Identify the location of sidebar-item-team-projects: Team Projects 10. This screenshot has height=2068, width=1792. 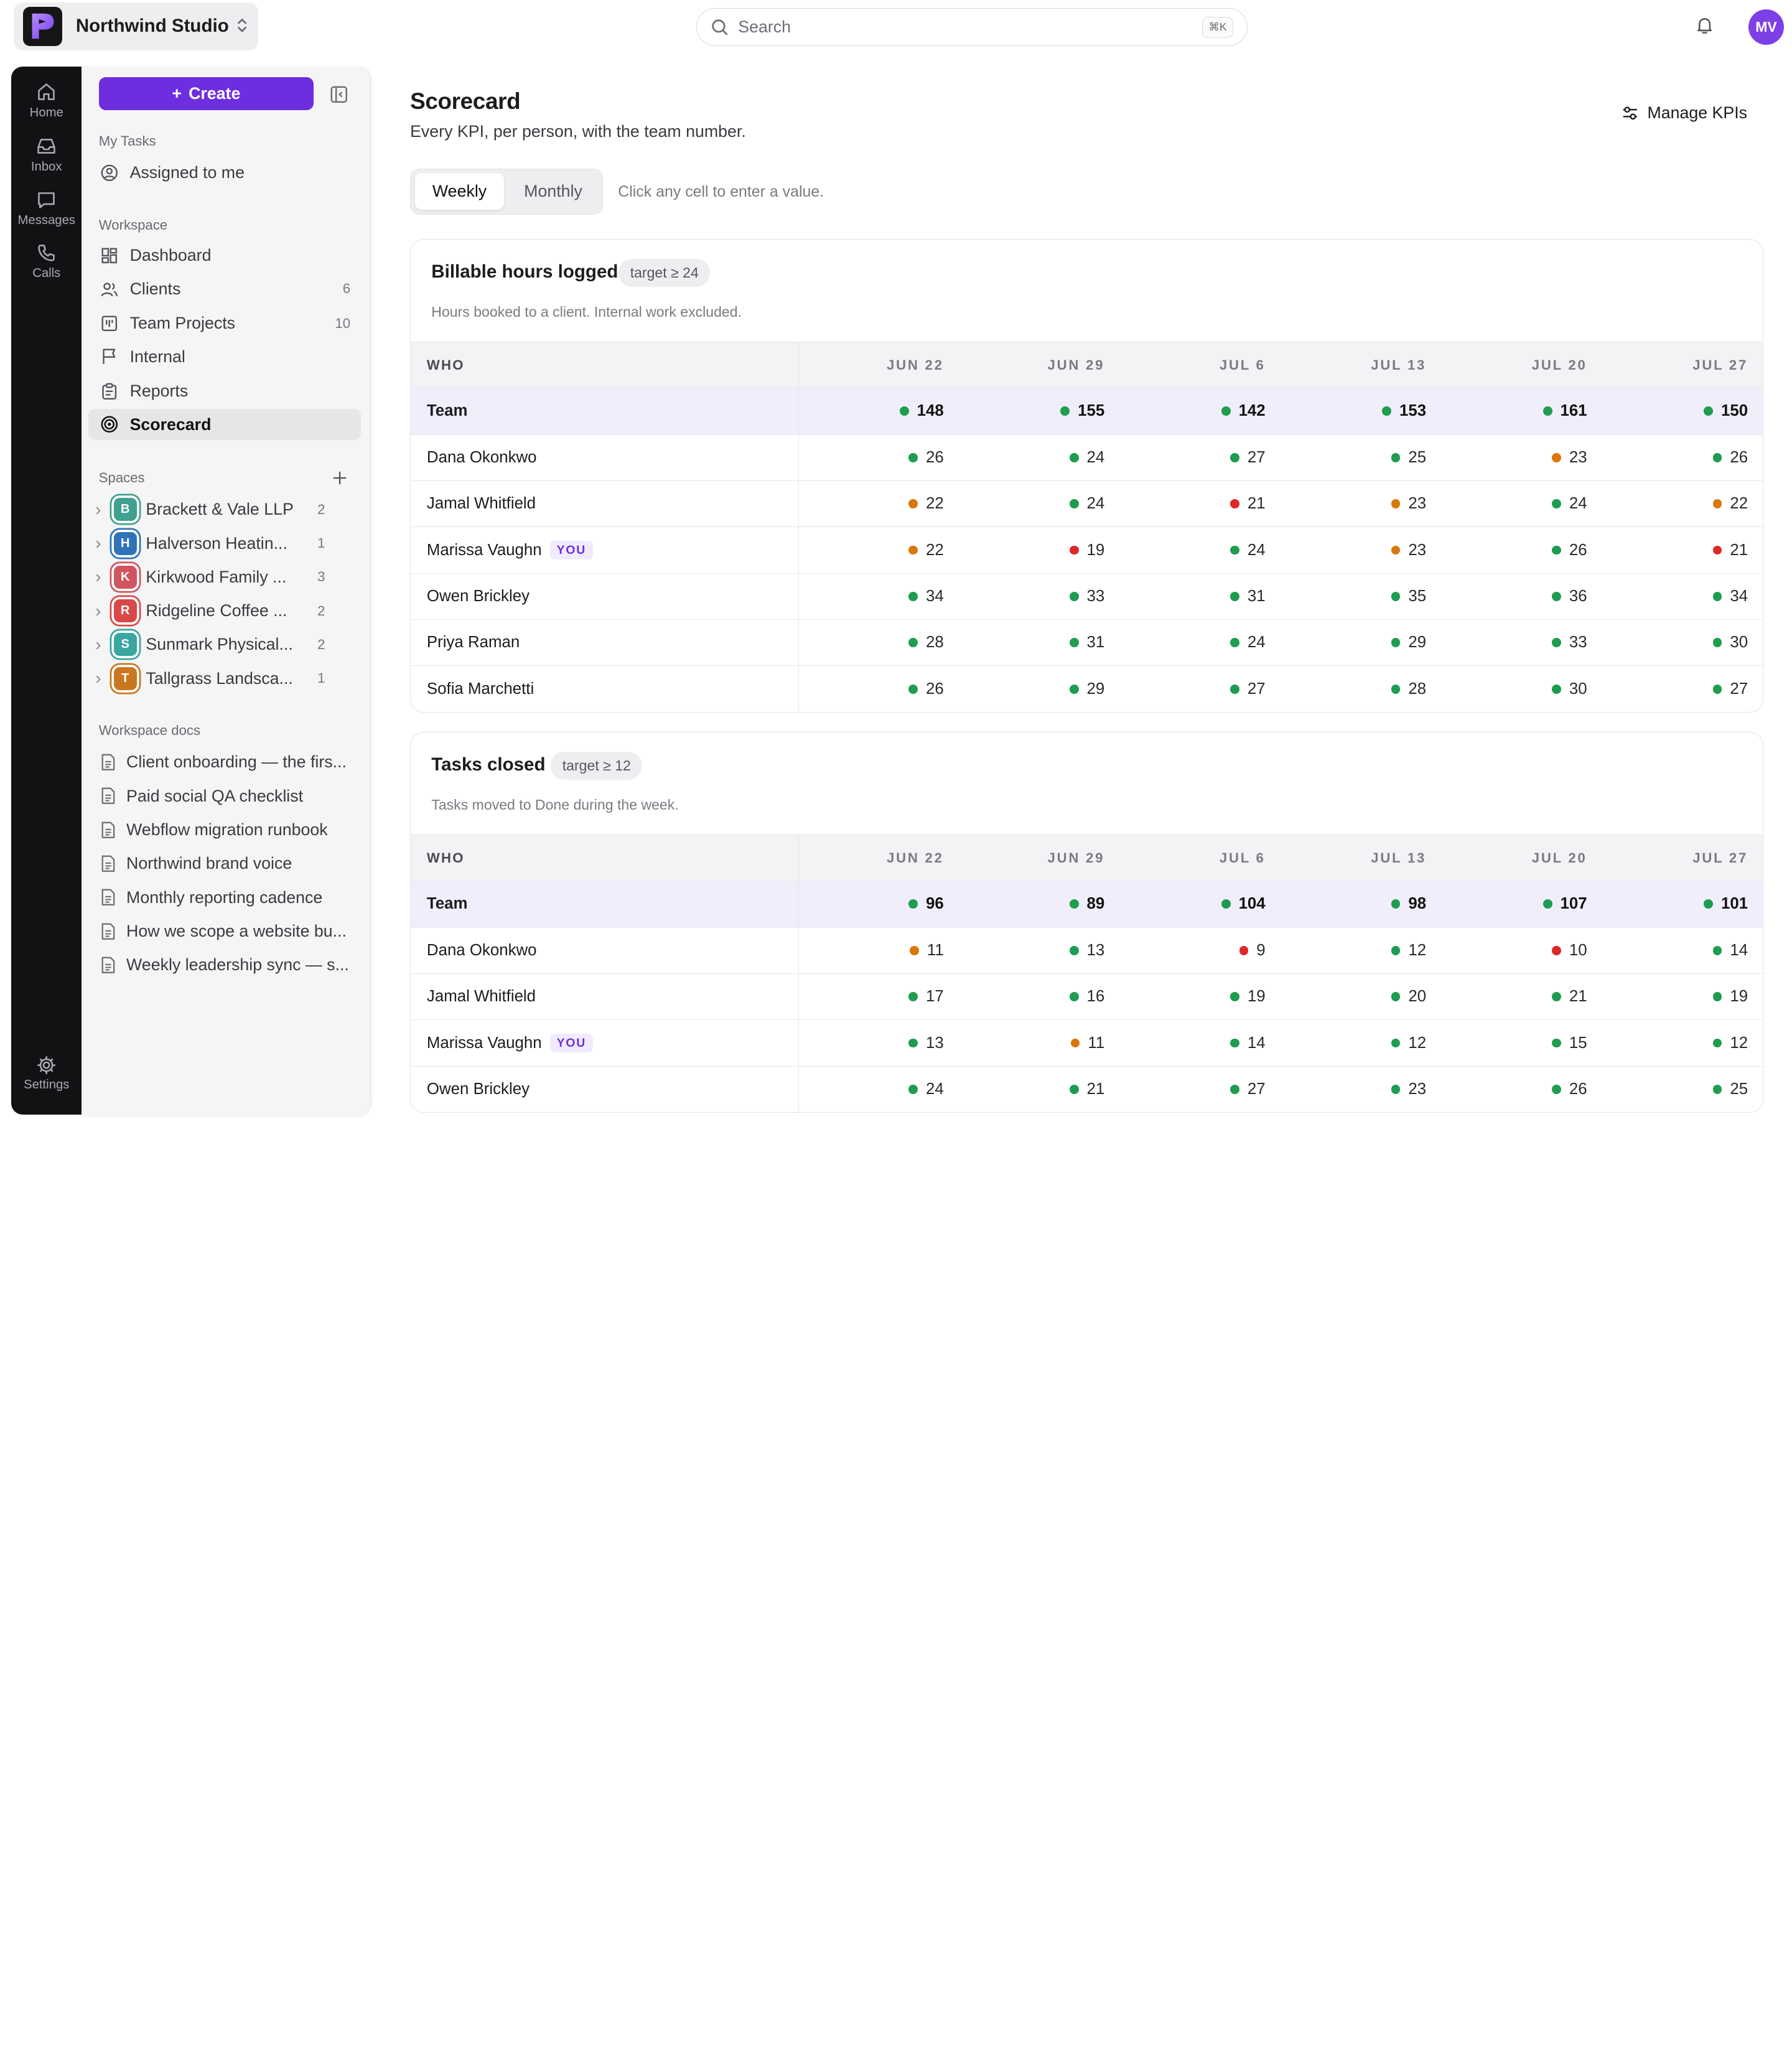
(224, 323).